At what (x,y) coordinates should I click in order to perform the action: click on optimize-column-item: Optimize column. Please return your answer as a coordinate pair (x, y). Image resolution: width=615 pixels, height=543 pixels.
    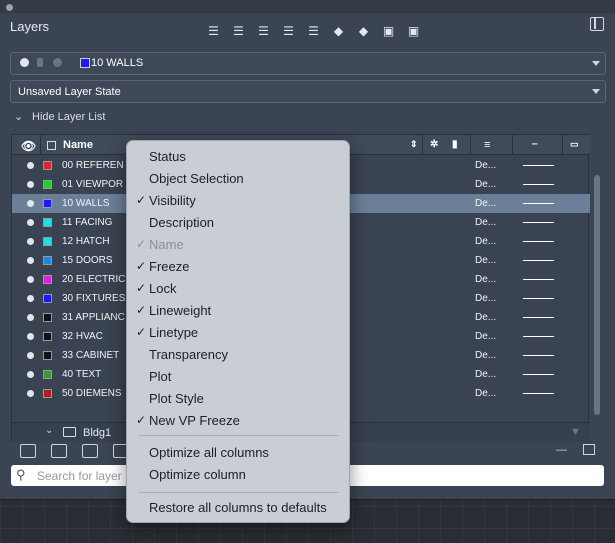
    Looking at the image, I should click on (197, 474).